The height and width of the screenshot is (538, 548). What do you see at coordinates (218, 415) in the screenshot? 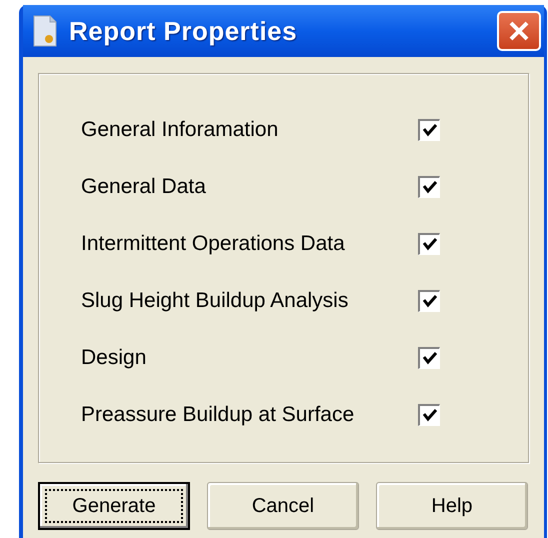
I see `option-label: Preassure Buildup at Surface` at bounding box center [218, 415].